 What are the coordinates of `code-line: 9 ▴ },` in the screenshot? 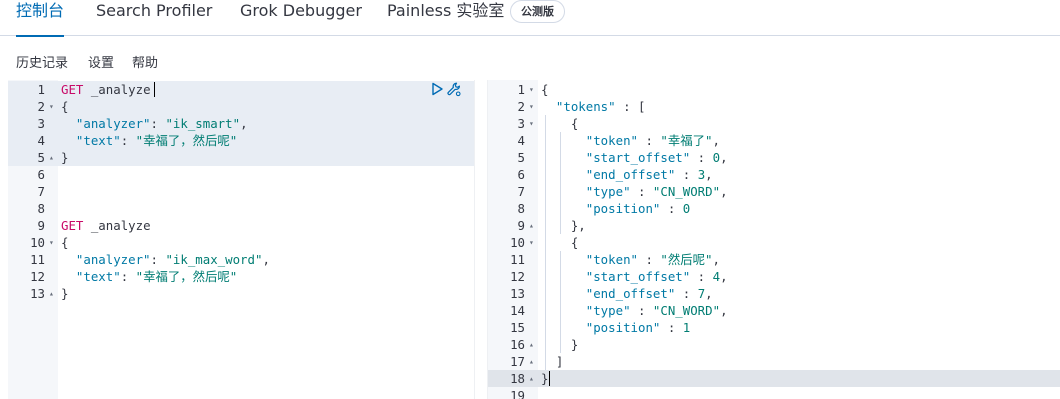 It's located at (774, 225).